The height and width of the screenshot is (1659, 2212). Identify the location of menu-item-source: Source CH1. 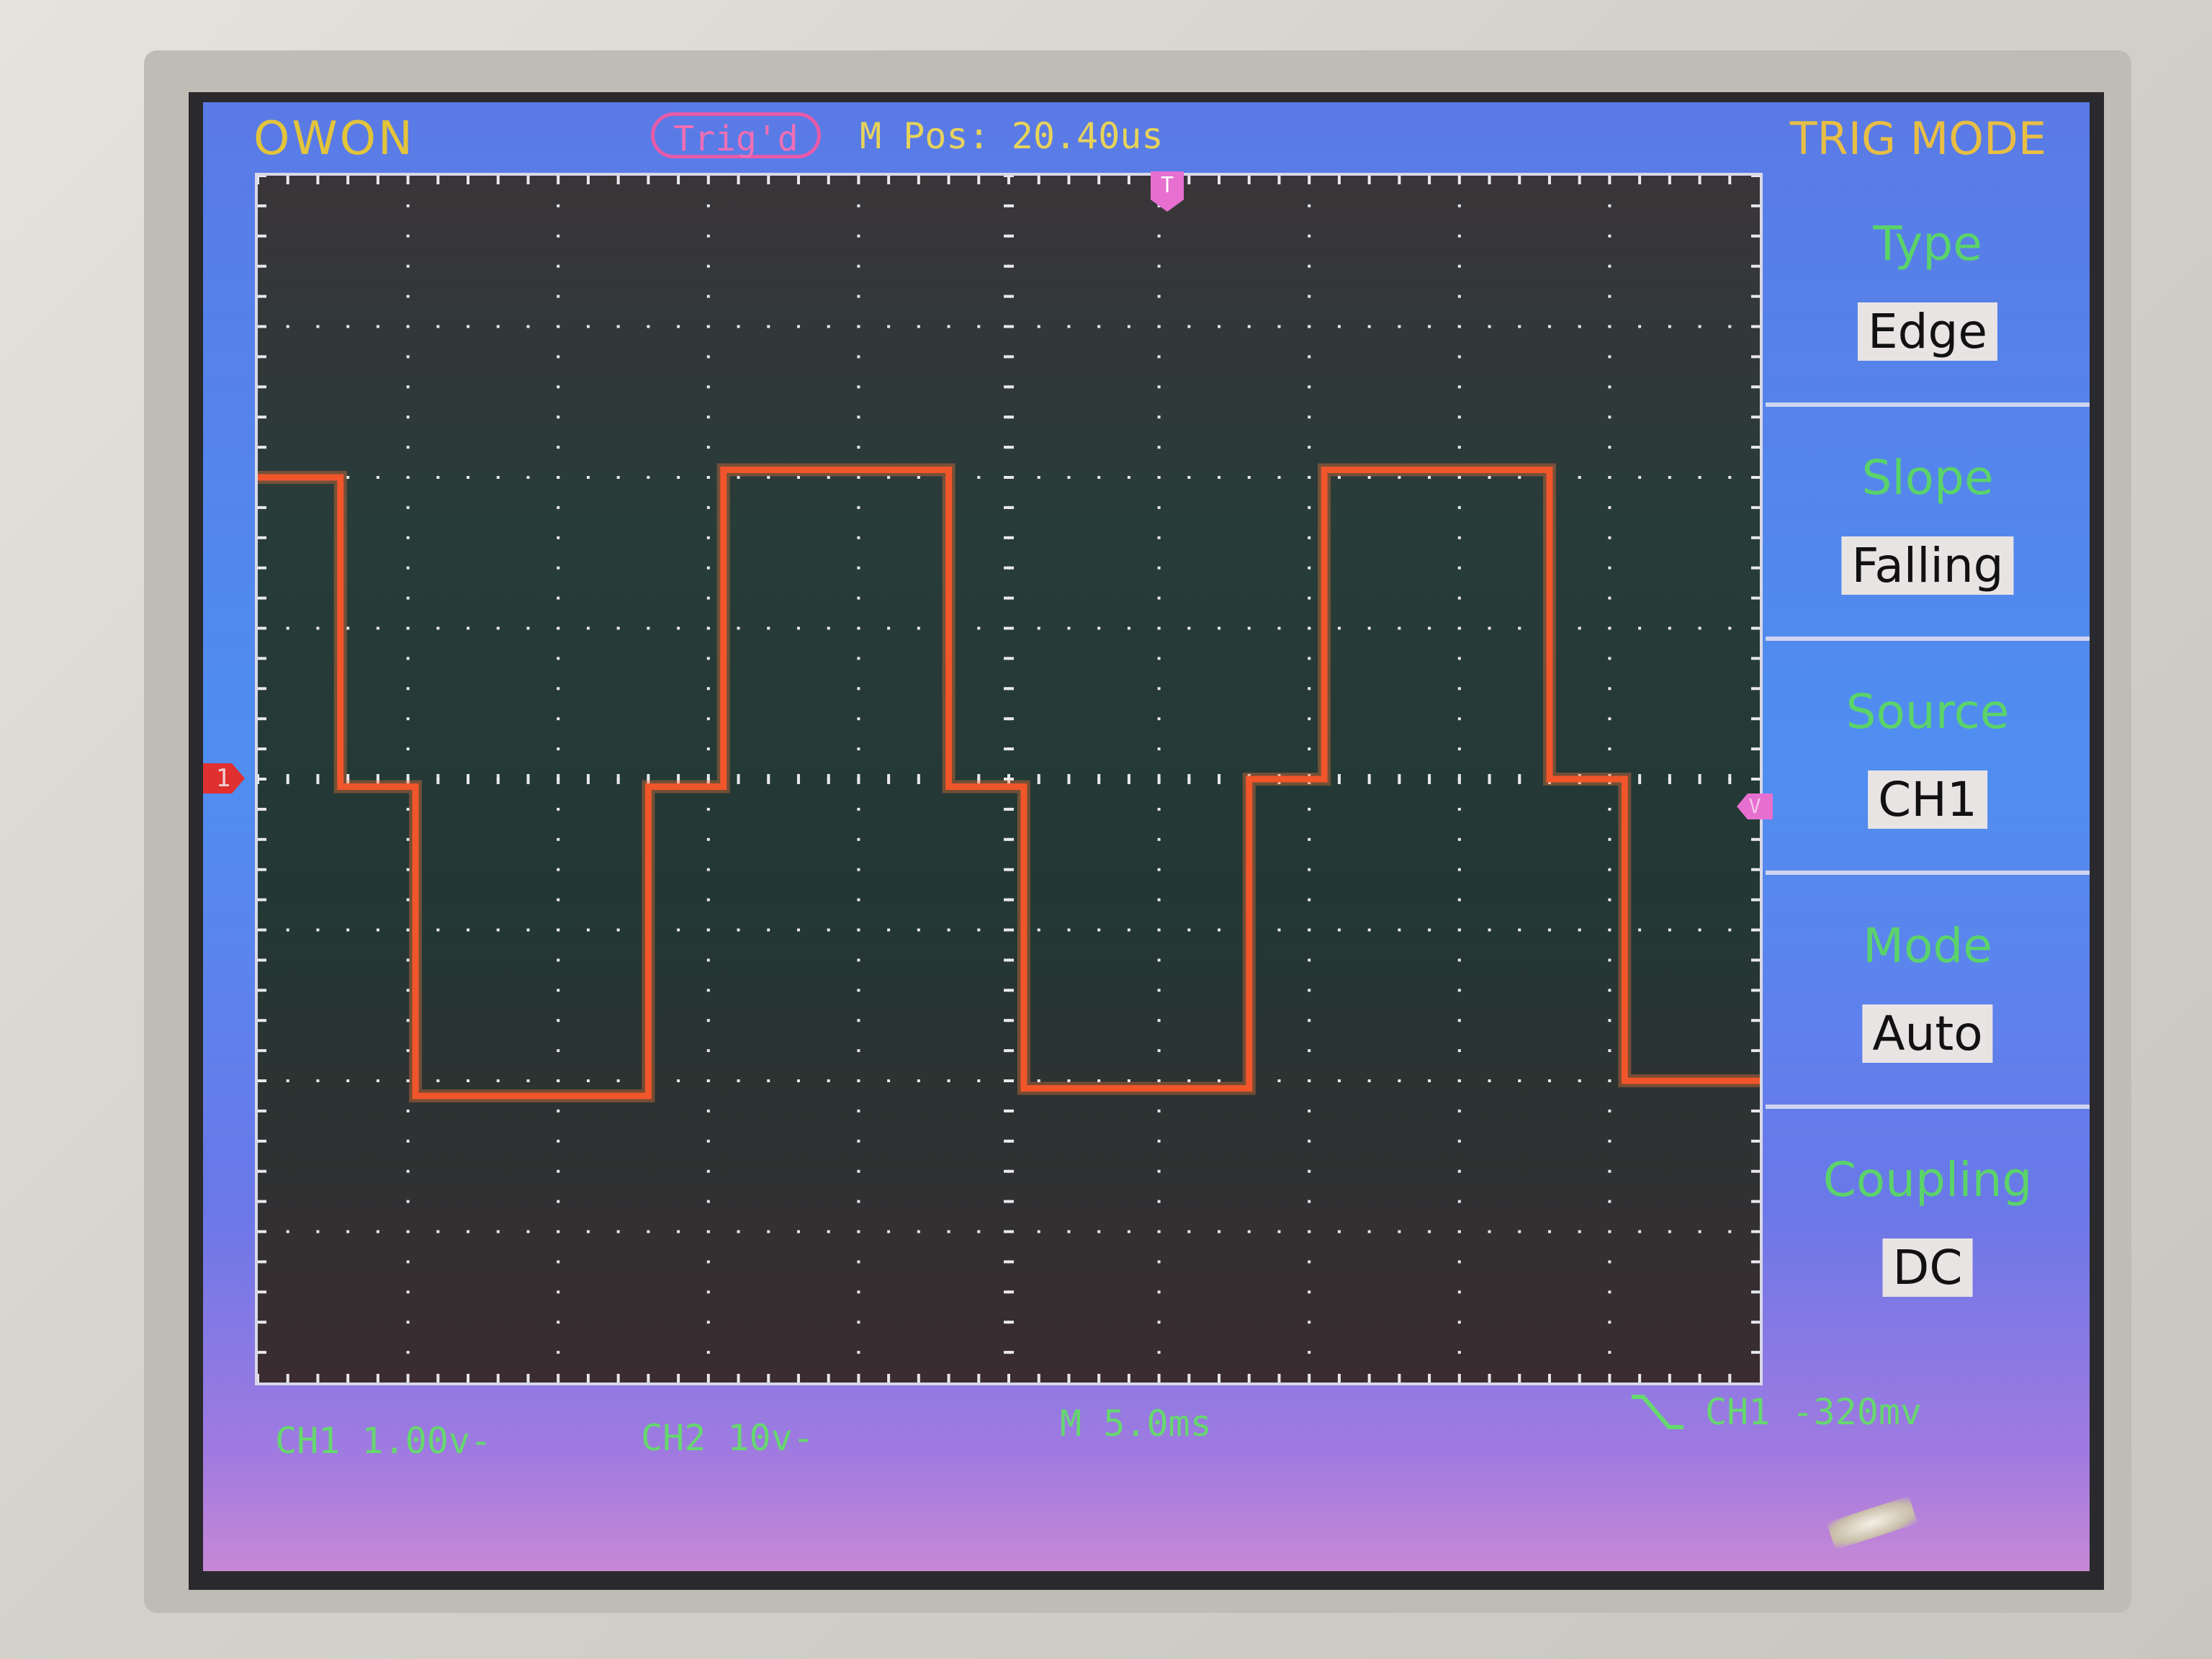
(1928, 758).